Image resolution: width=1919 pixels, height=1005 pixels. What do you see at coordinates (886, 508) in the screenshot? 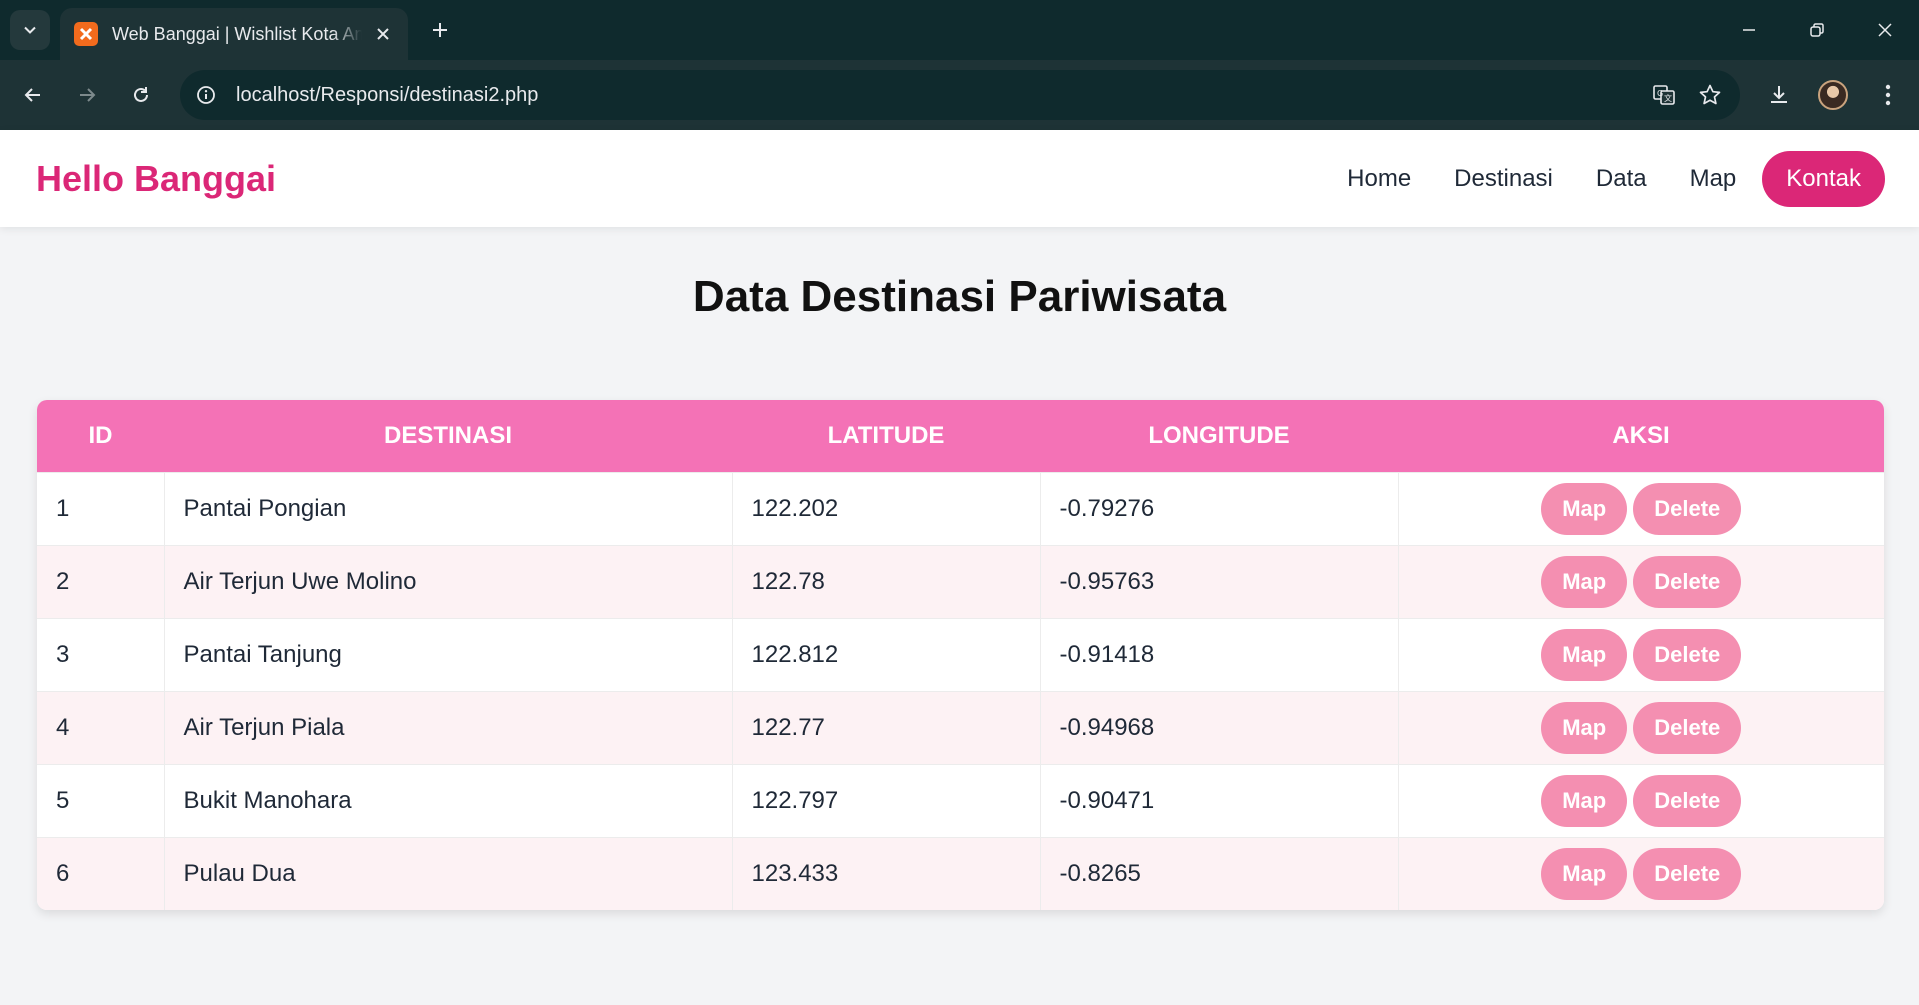
I see `cell-latitude: 122.202` at bounding box center [886, 508].